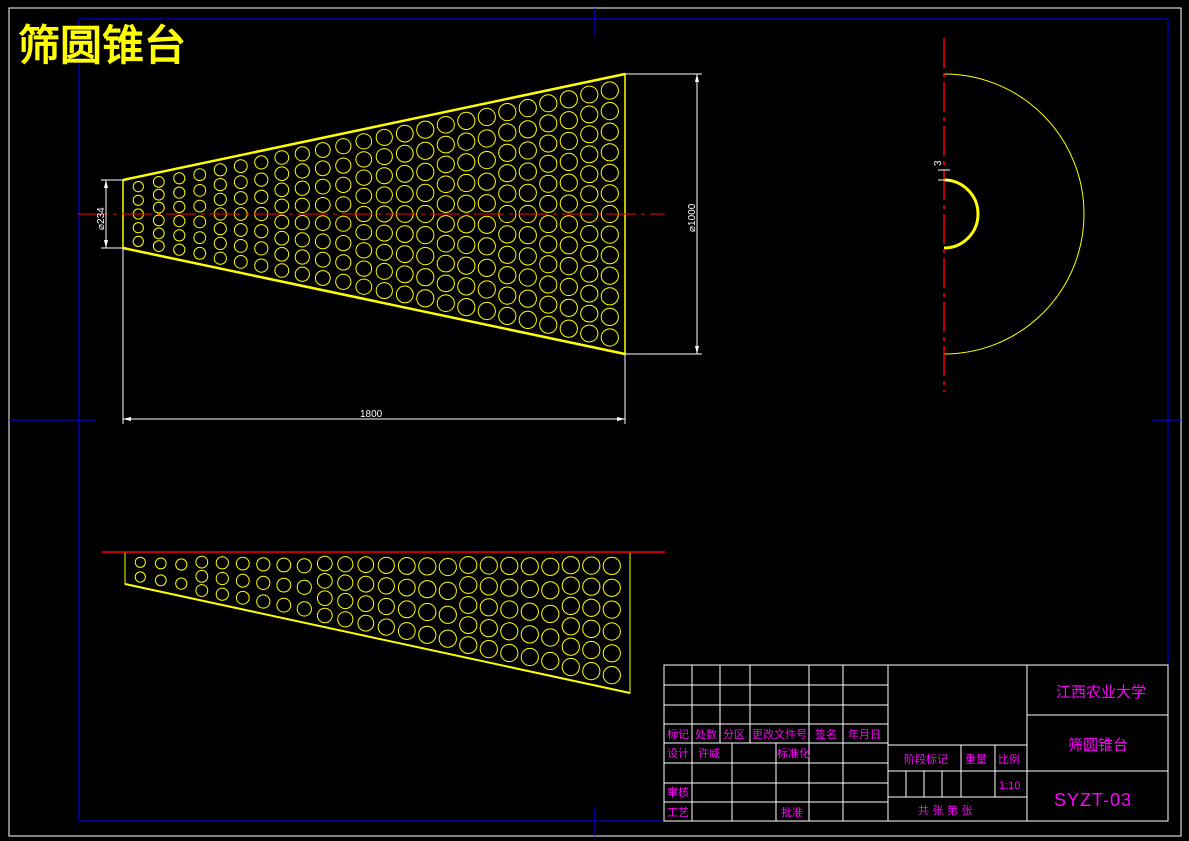  I want to click on sieve-holes-half, so click(377, 620).